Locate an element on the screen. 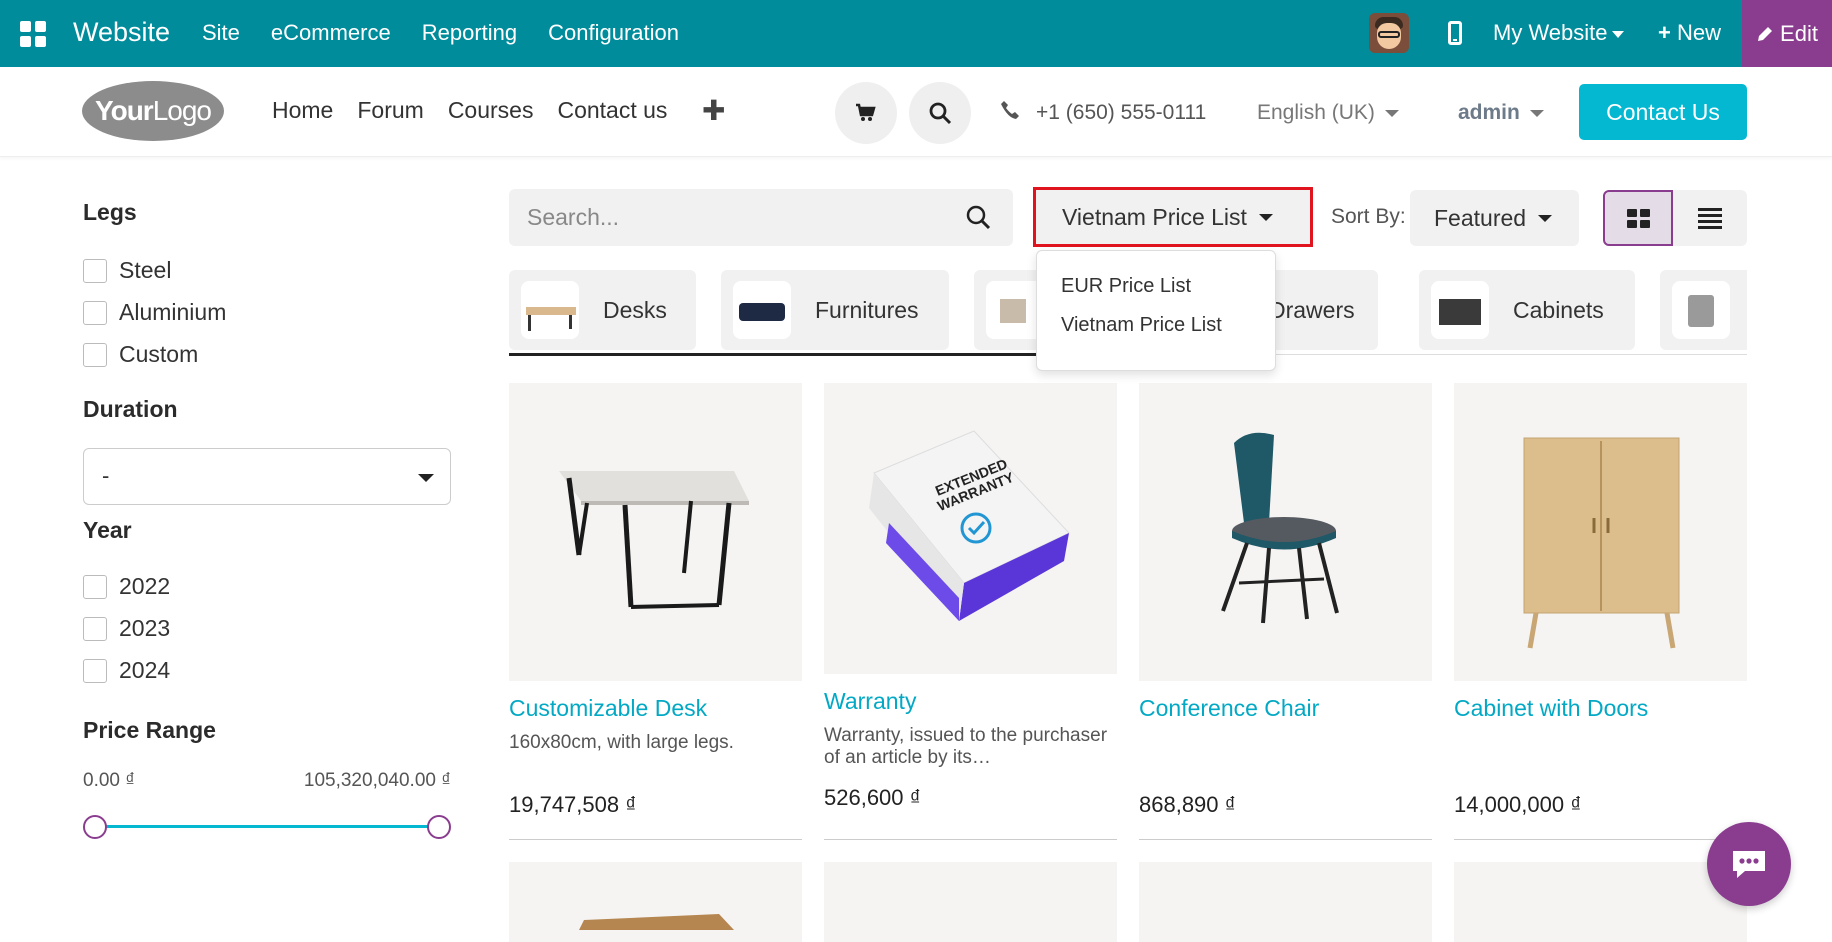  apps-menu-icon is located at coordinates (33, 34).